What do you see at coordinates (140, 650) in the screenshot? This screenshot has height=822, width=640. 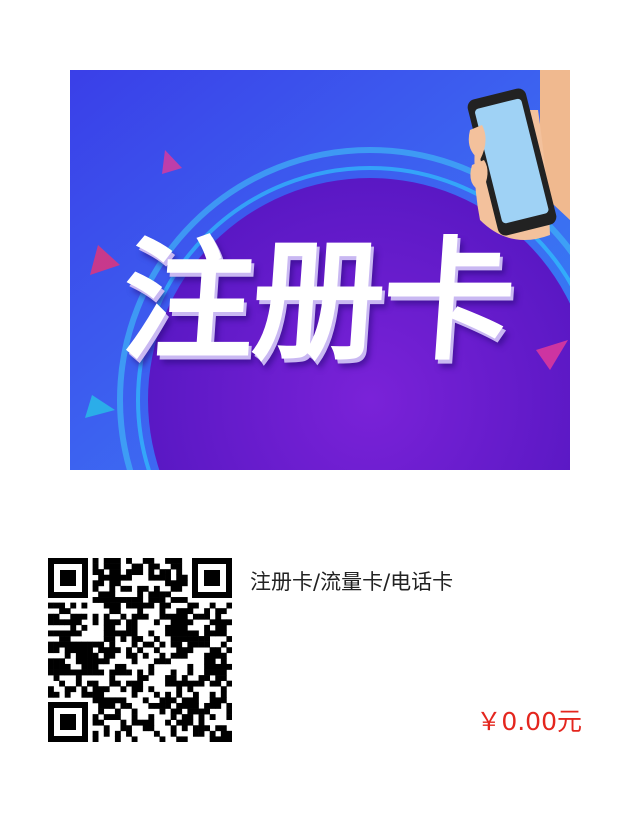 I see `qr-code-icon` at bounding box center [140, 650].